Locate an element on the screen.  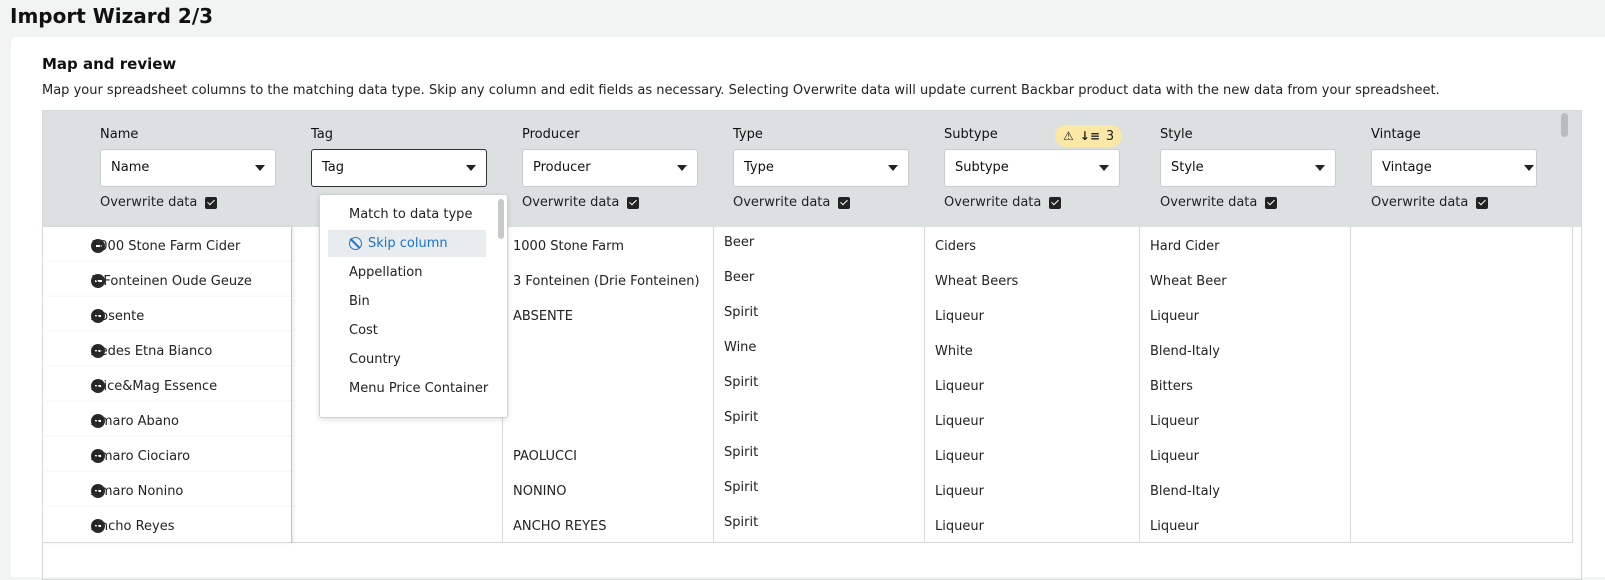
table-row: Amaro Abano Spirit Liqueur Liqueur is located at coordinates (808, 420).